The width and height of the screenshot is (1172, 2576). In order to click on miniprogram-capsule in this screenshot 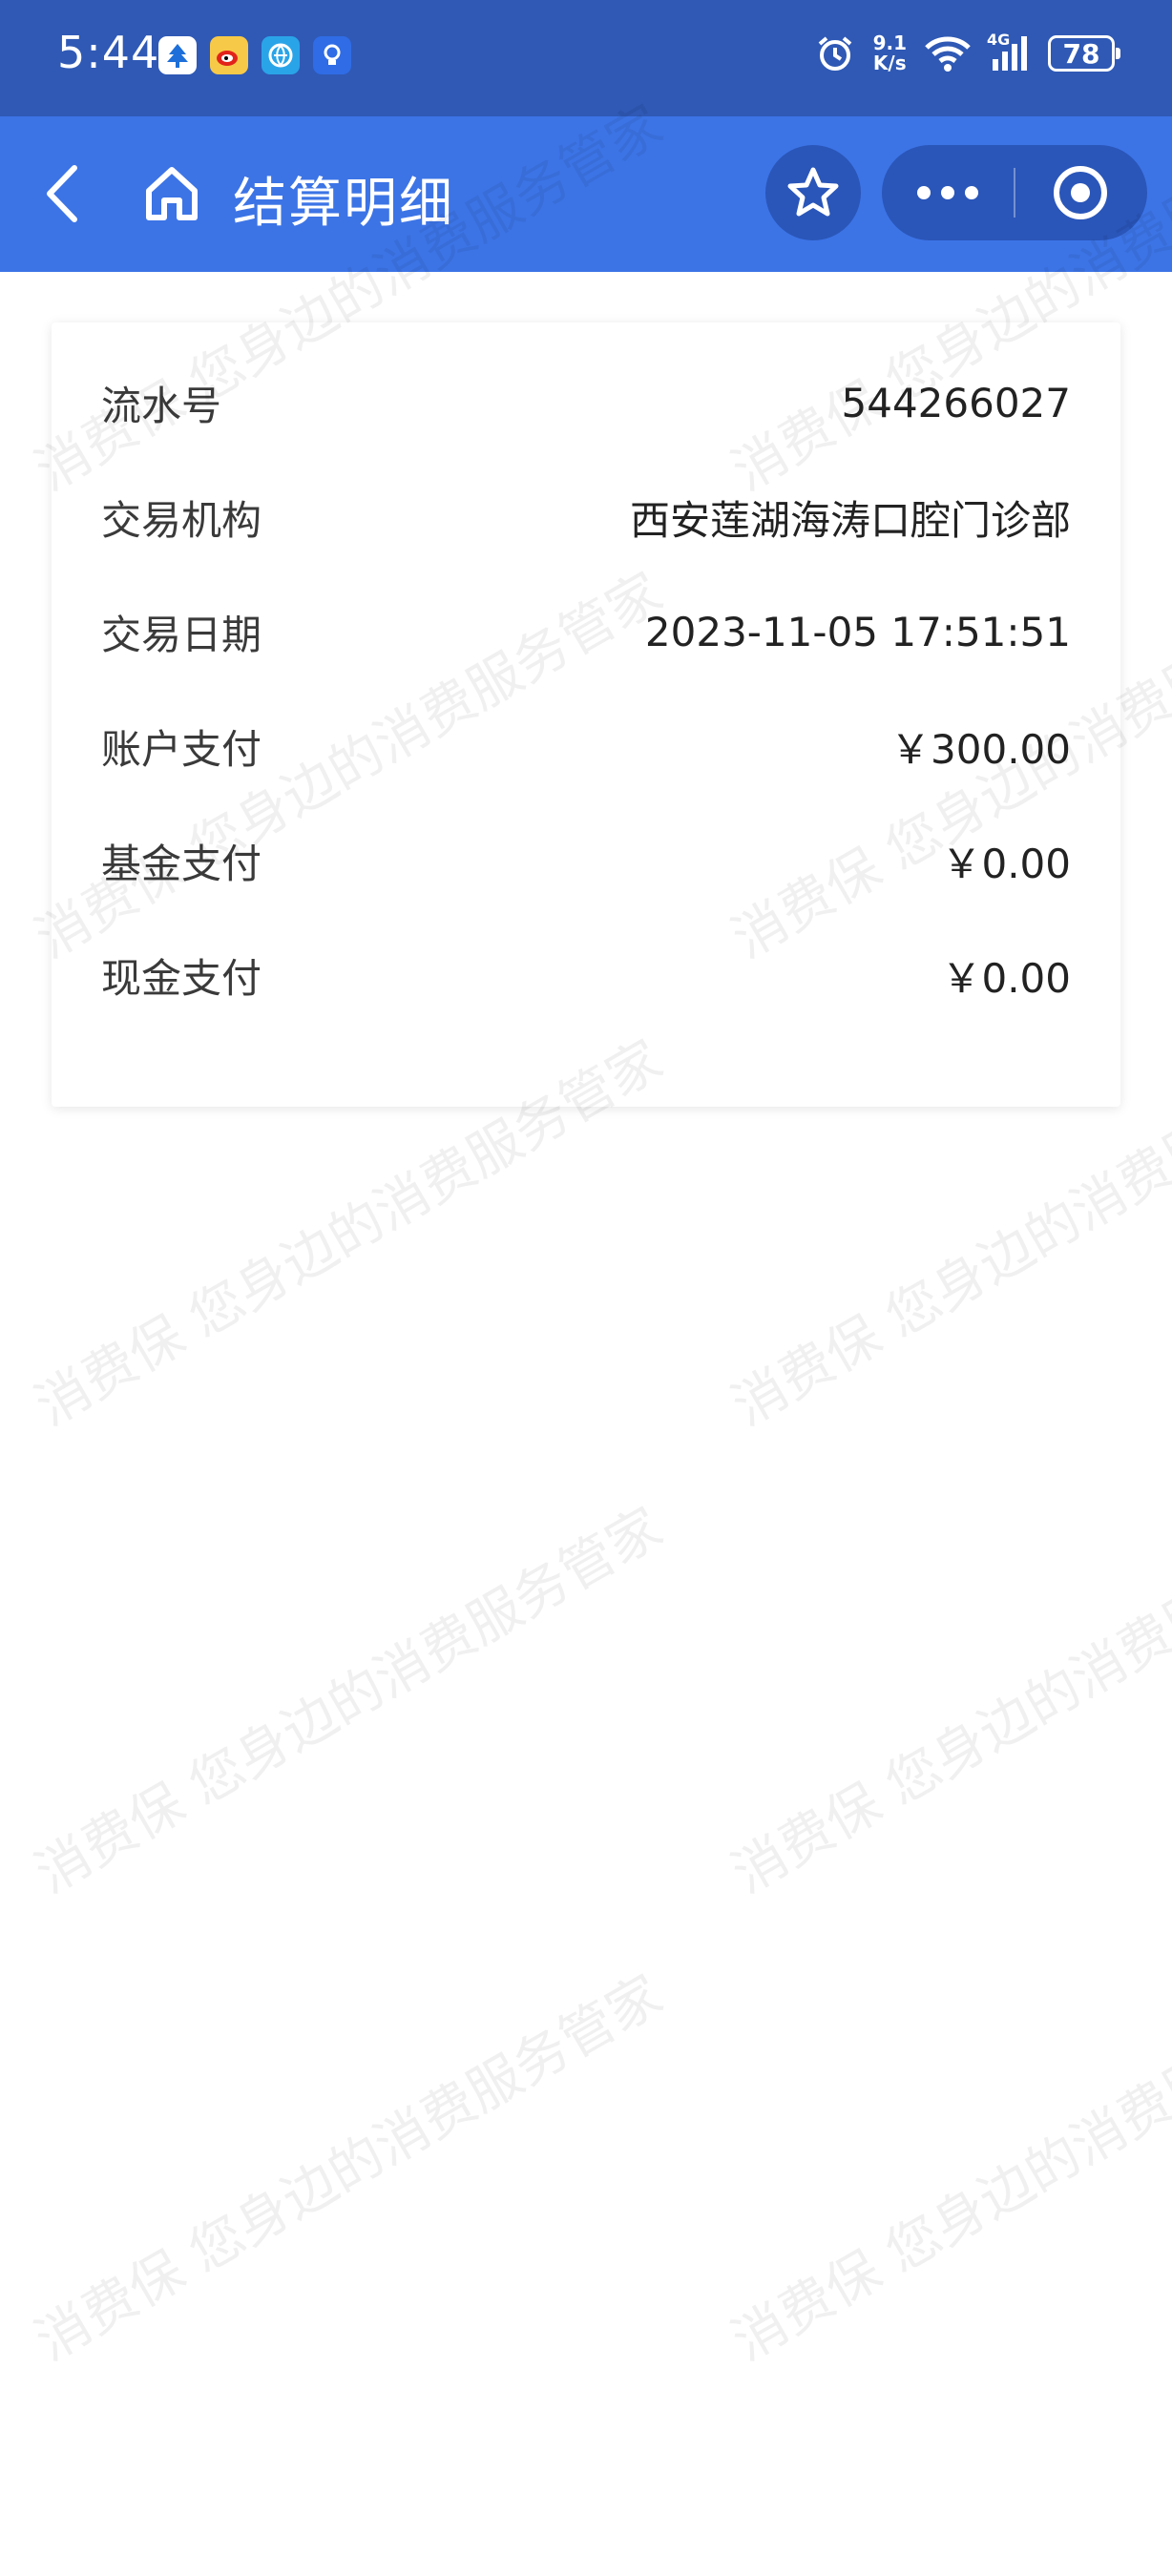, I will do `click(1014, 192)`.